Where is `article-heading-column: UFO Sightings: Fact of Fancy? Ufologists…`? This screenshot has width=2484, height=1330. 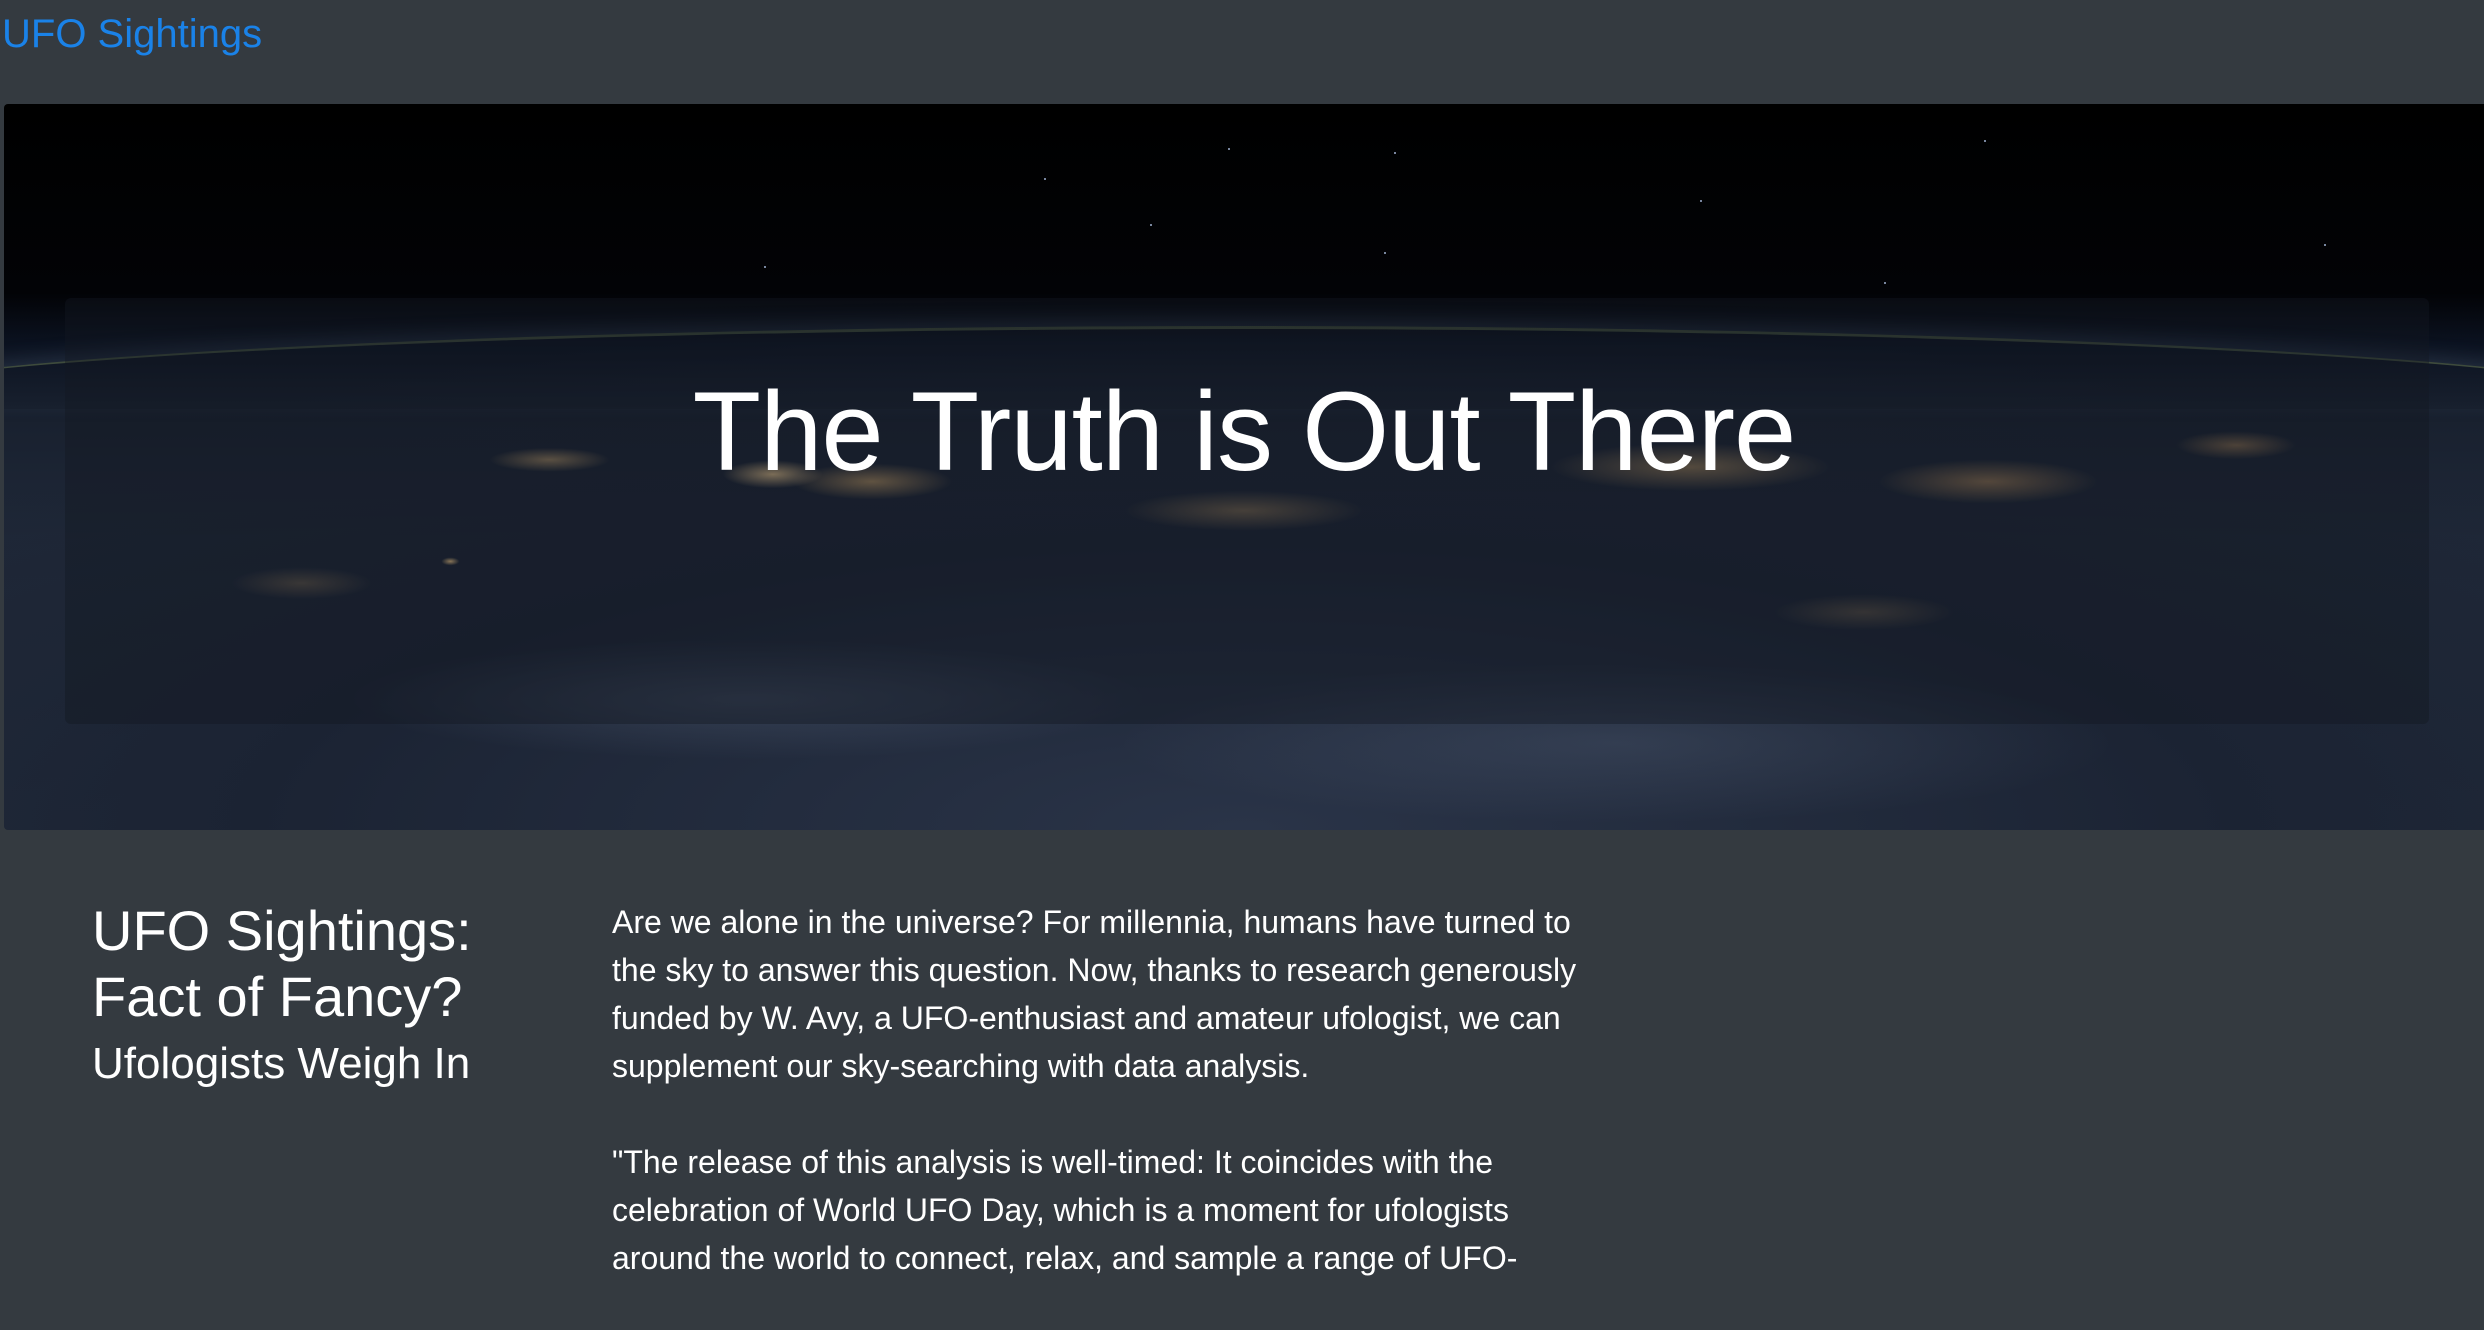 article-heading-column: UFO Sightings: Fact of Fancy? Ufologists… is located at coordinates (322, 995).